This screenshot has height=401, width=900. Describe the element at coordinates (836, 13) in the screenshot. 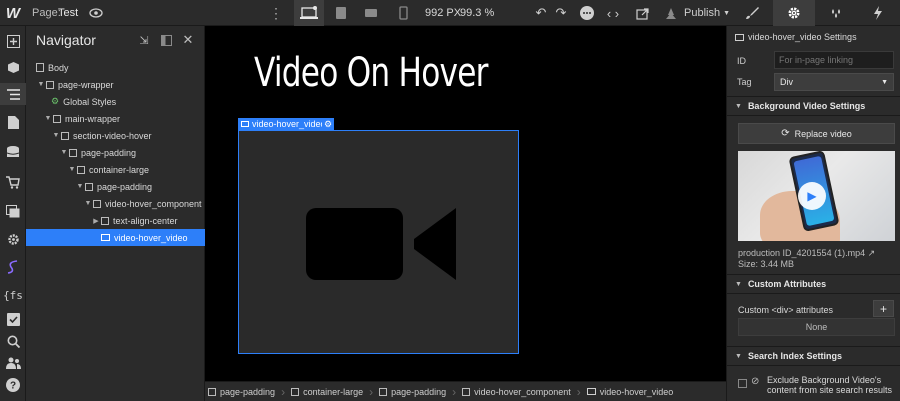

I see `interactions-drops-icon` at that location.